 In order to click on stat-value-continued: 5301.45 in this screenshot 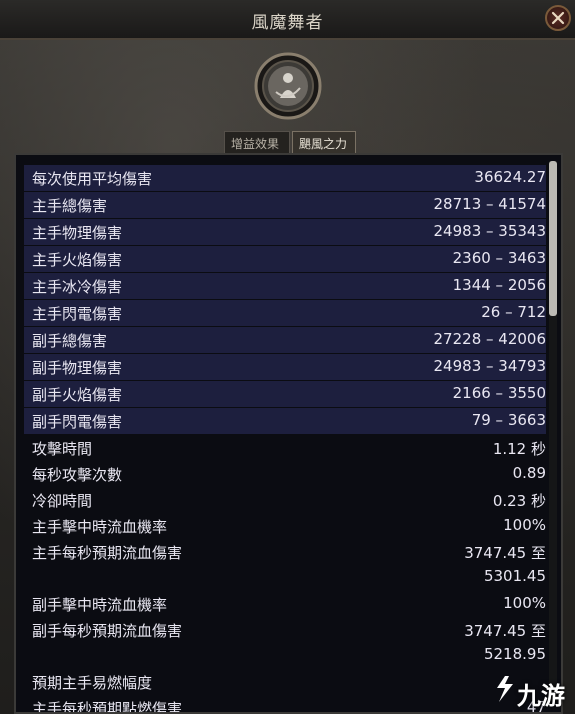, I will do `click(514, 576)`.